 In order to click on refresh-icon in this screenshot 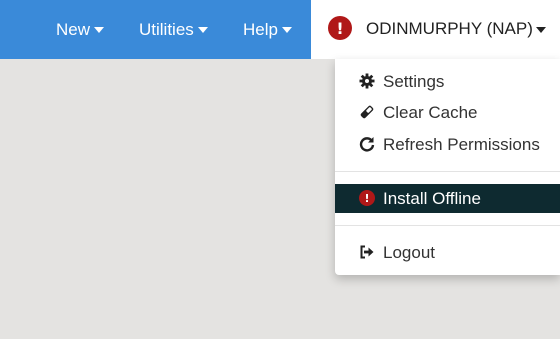, I will do `click(367, 144)`.